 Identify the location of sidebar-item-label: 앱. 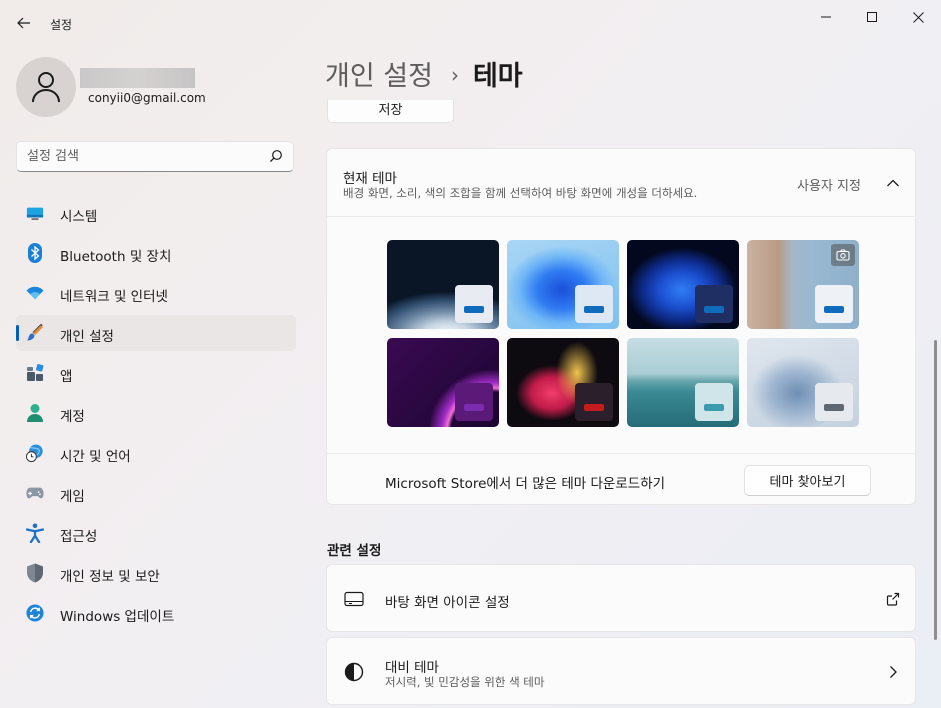
(66, 377).